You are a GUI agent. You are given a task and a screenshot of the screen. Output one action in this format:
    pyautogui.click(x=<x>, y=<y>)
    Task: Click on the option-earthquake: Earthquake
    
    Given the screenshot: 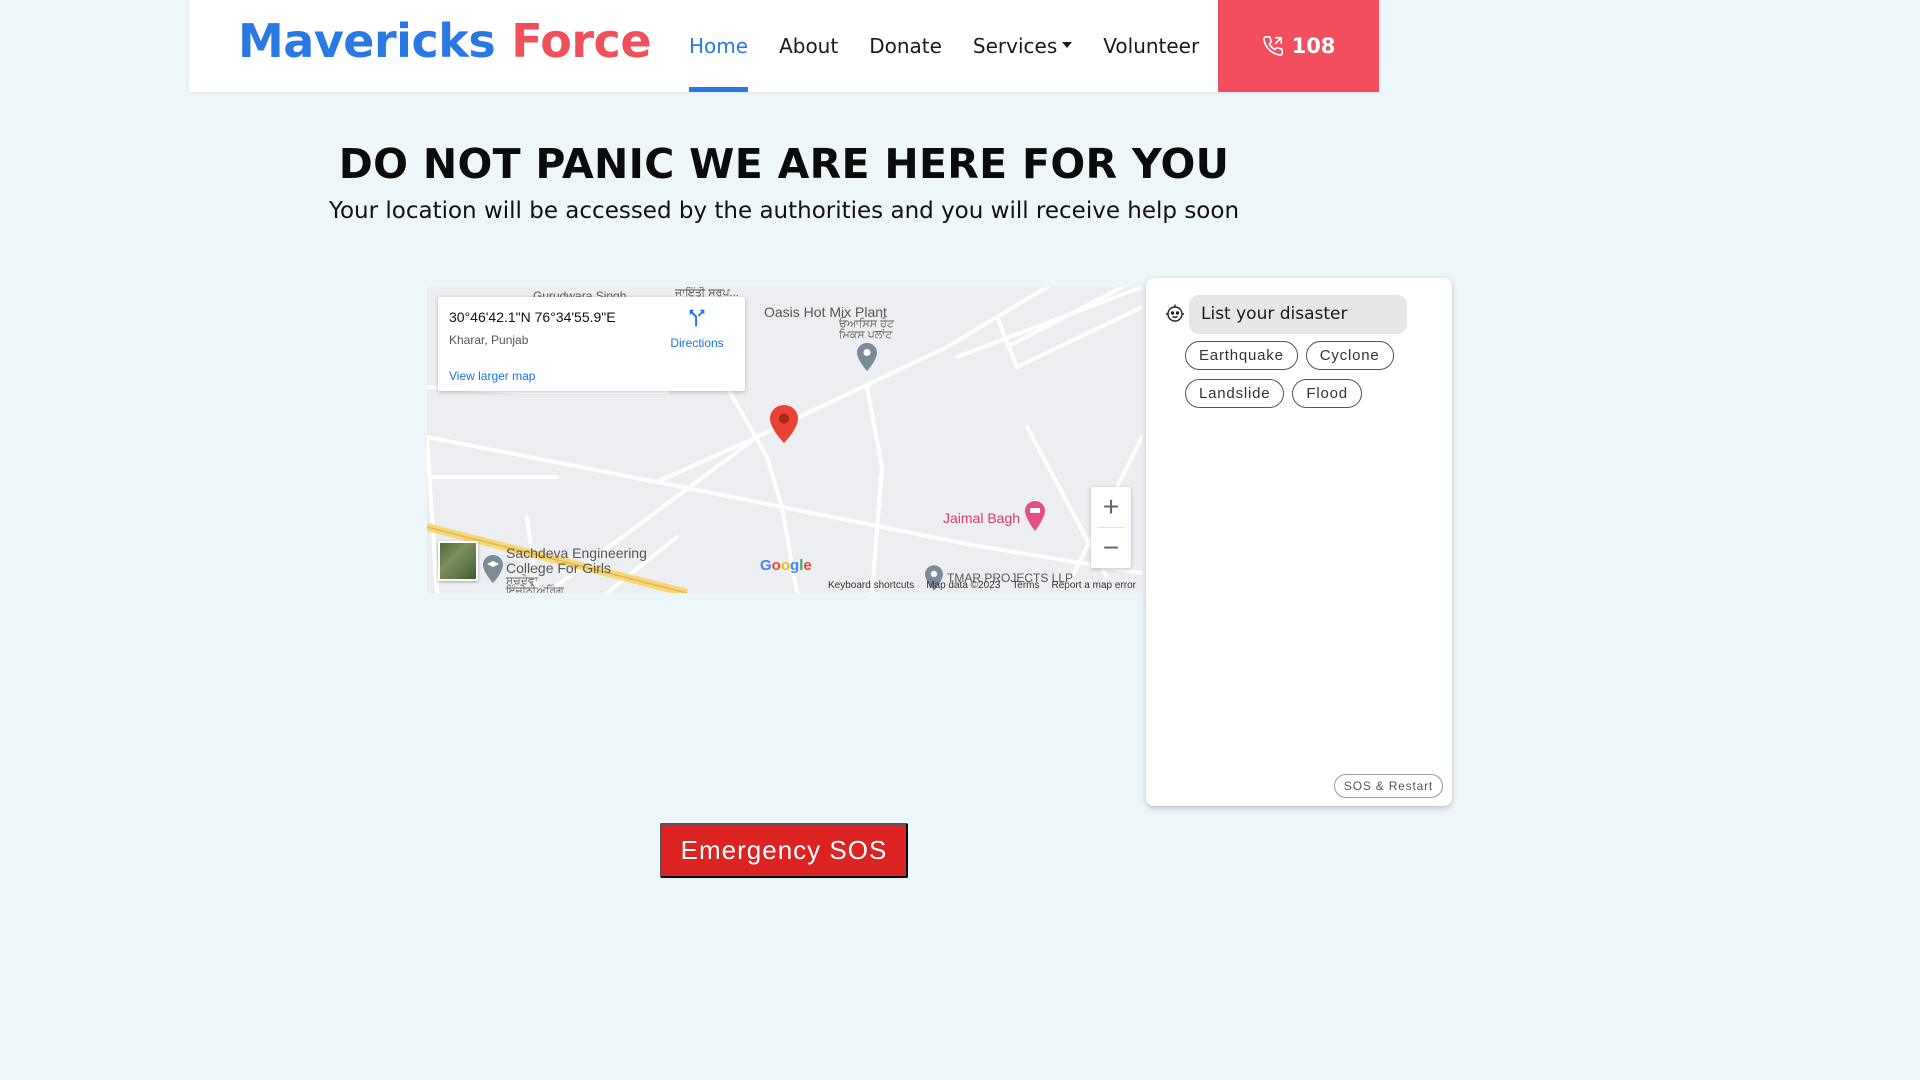 What is the action you would take?
    pyautogui.click(x=1241, y=355)
    